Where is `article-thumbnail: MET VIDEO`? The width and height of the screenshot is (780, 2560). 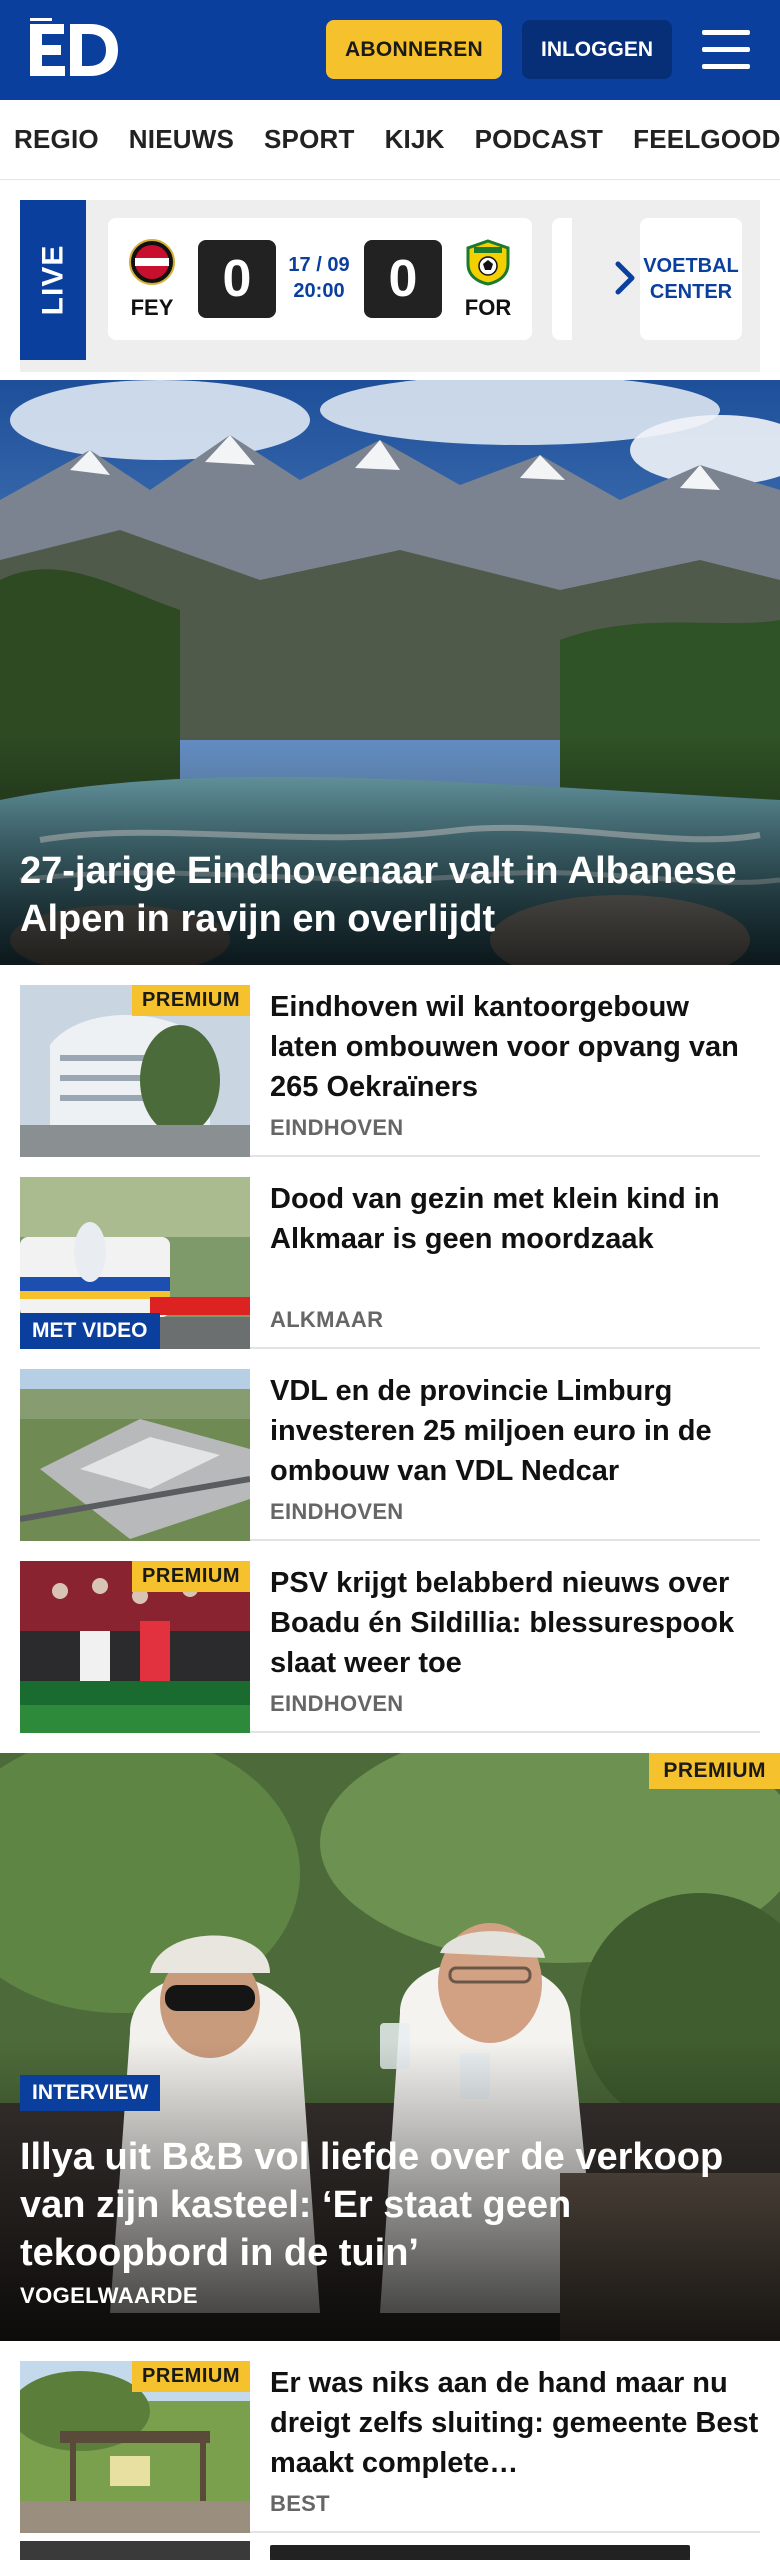 article-thumbnail: MET VIDEO is located at coordinates (135, 1263).